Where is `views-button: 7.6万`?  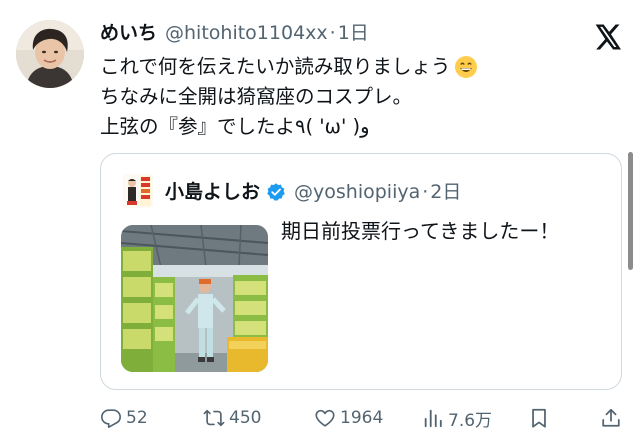
views-button: 7.6万 is located at coordinates (457, 418).